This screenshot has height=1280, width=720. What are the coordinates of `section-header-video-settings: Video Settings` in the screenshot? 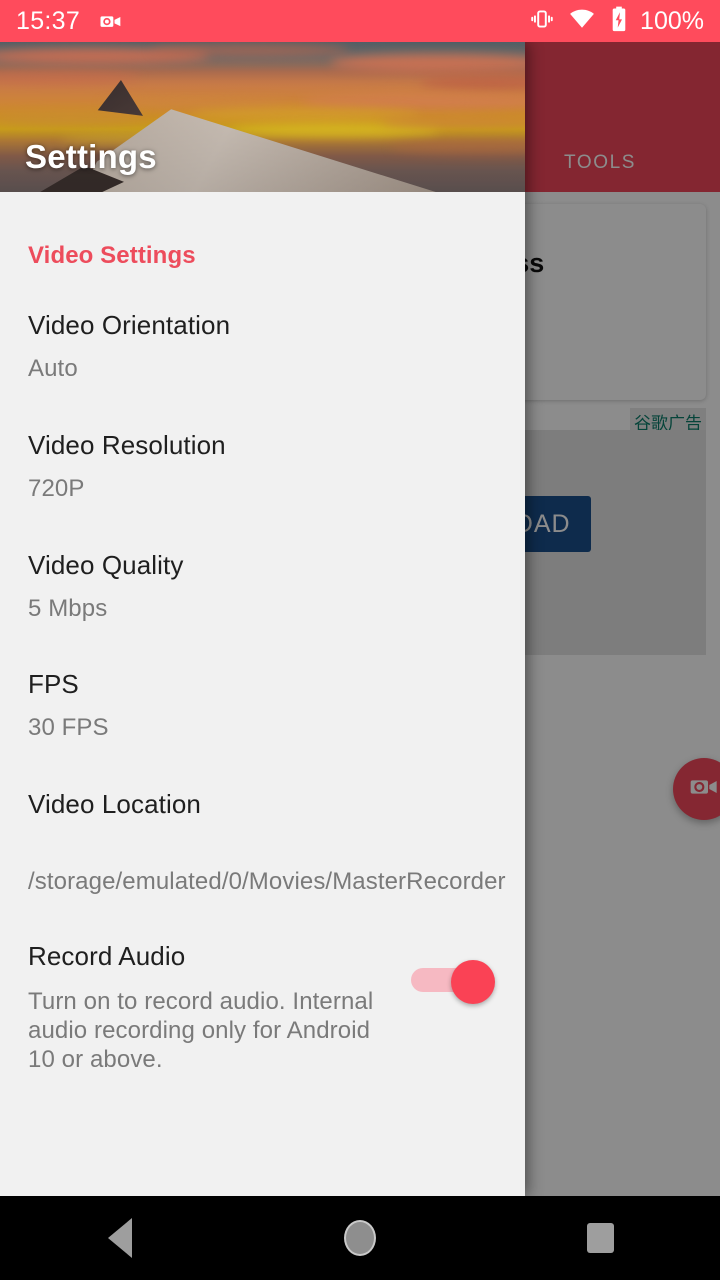 It's located at (112, 255).